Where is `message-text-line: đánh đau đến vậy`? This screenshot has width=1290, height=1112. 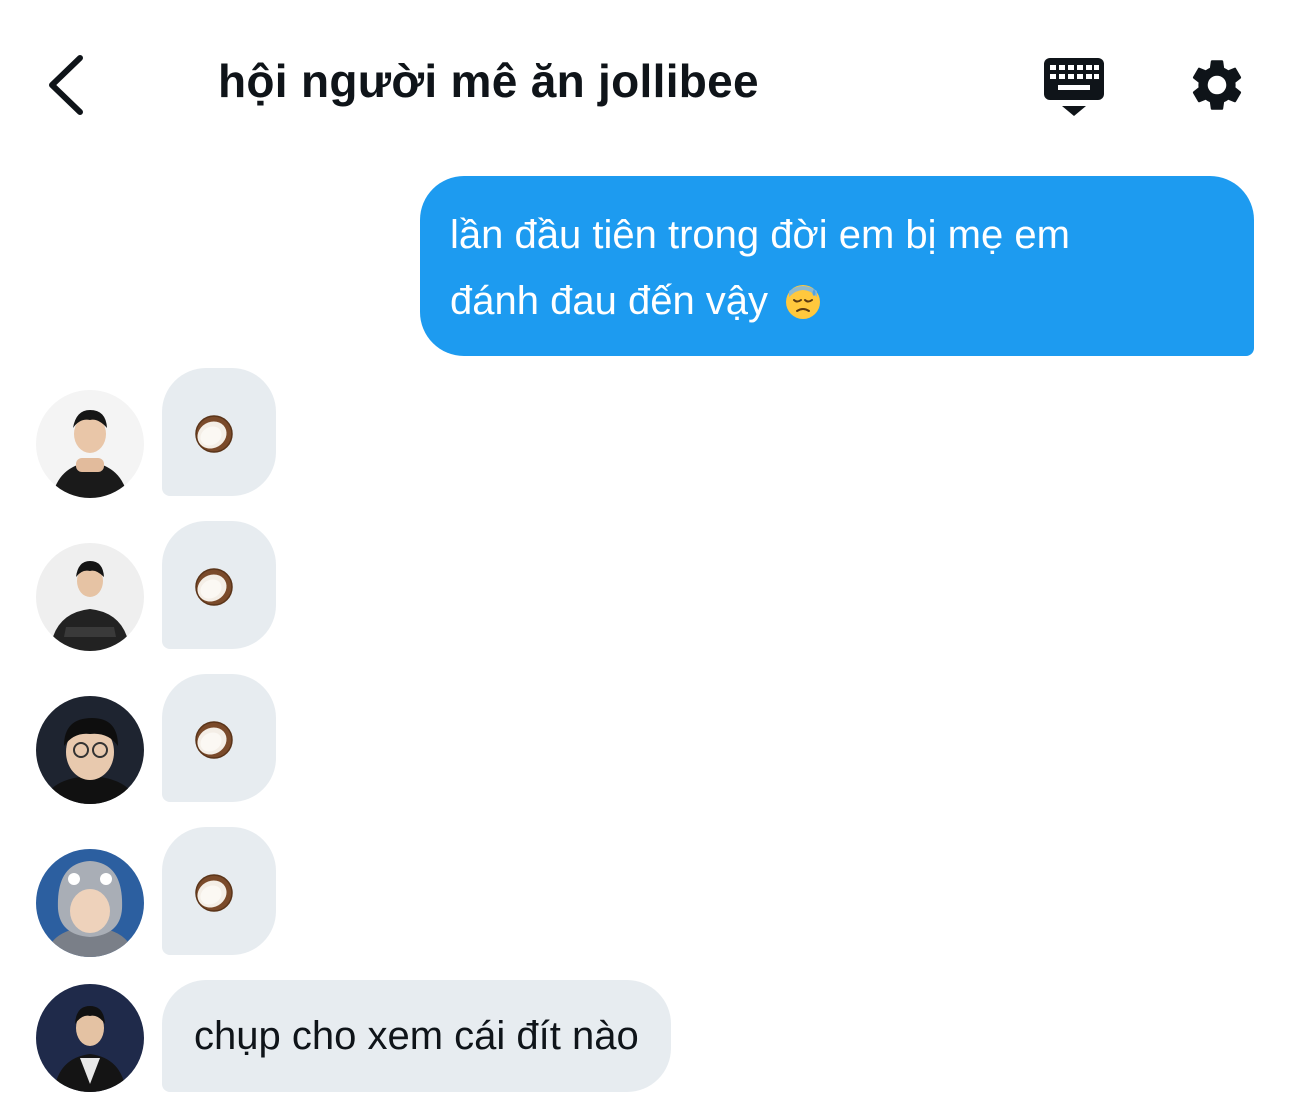
message-text-line: đánh đau đến vậy is located at coordinates (837, 301).